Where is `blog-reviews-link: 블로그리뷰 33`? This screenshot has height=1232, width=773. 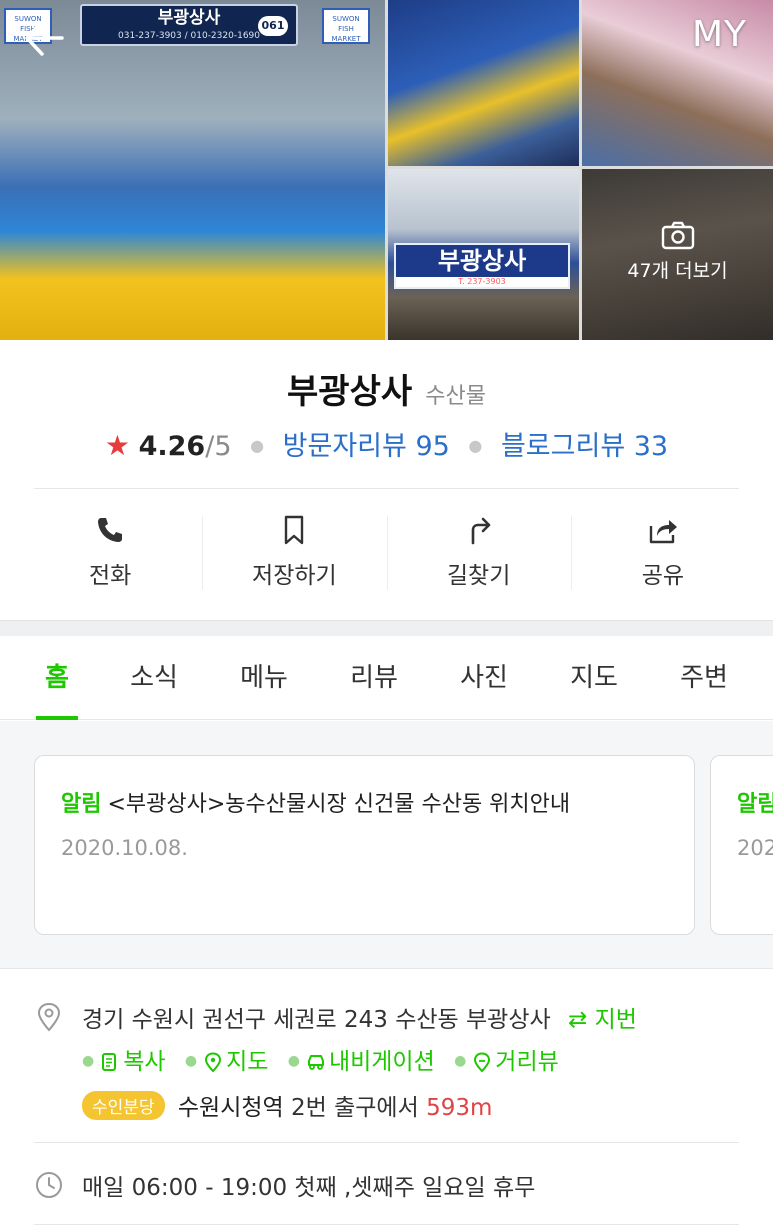 blog-reviews-link: 블로그리뷰 33 is located at coordinates (584, 446).